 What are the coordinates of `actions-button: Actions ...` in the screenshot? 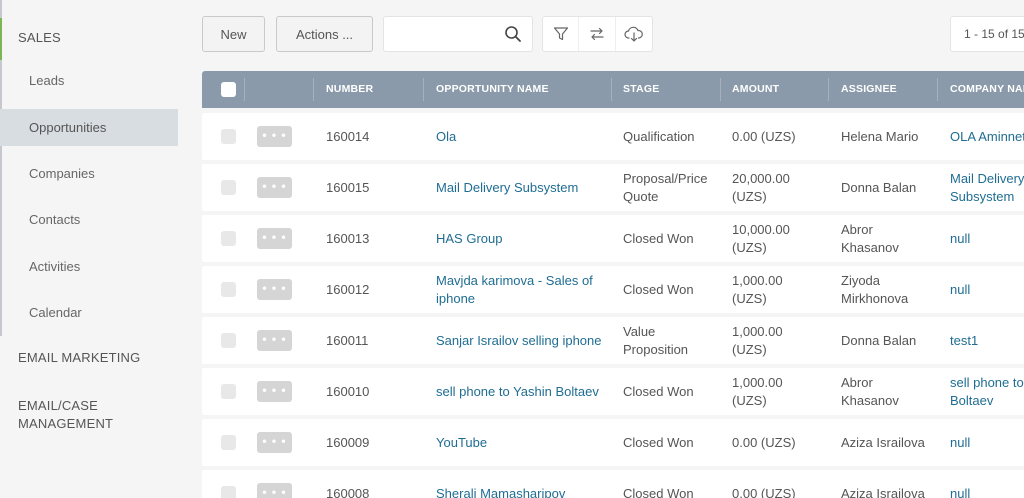 It's located at (324, 34).